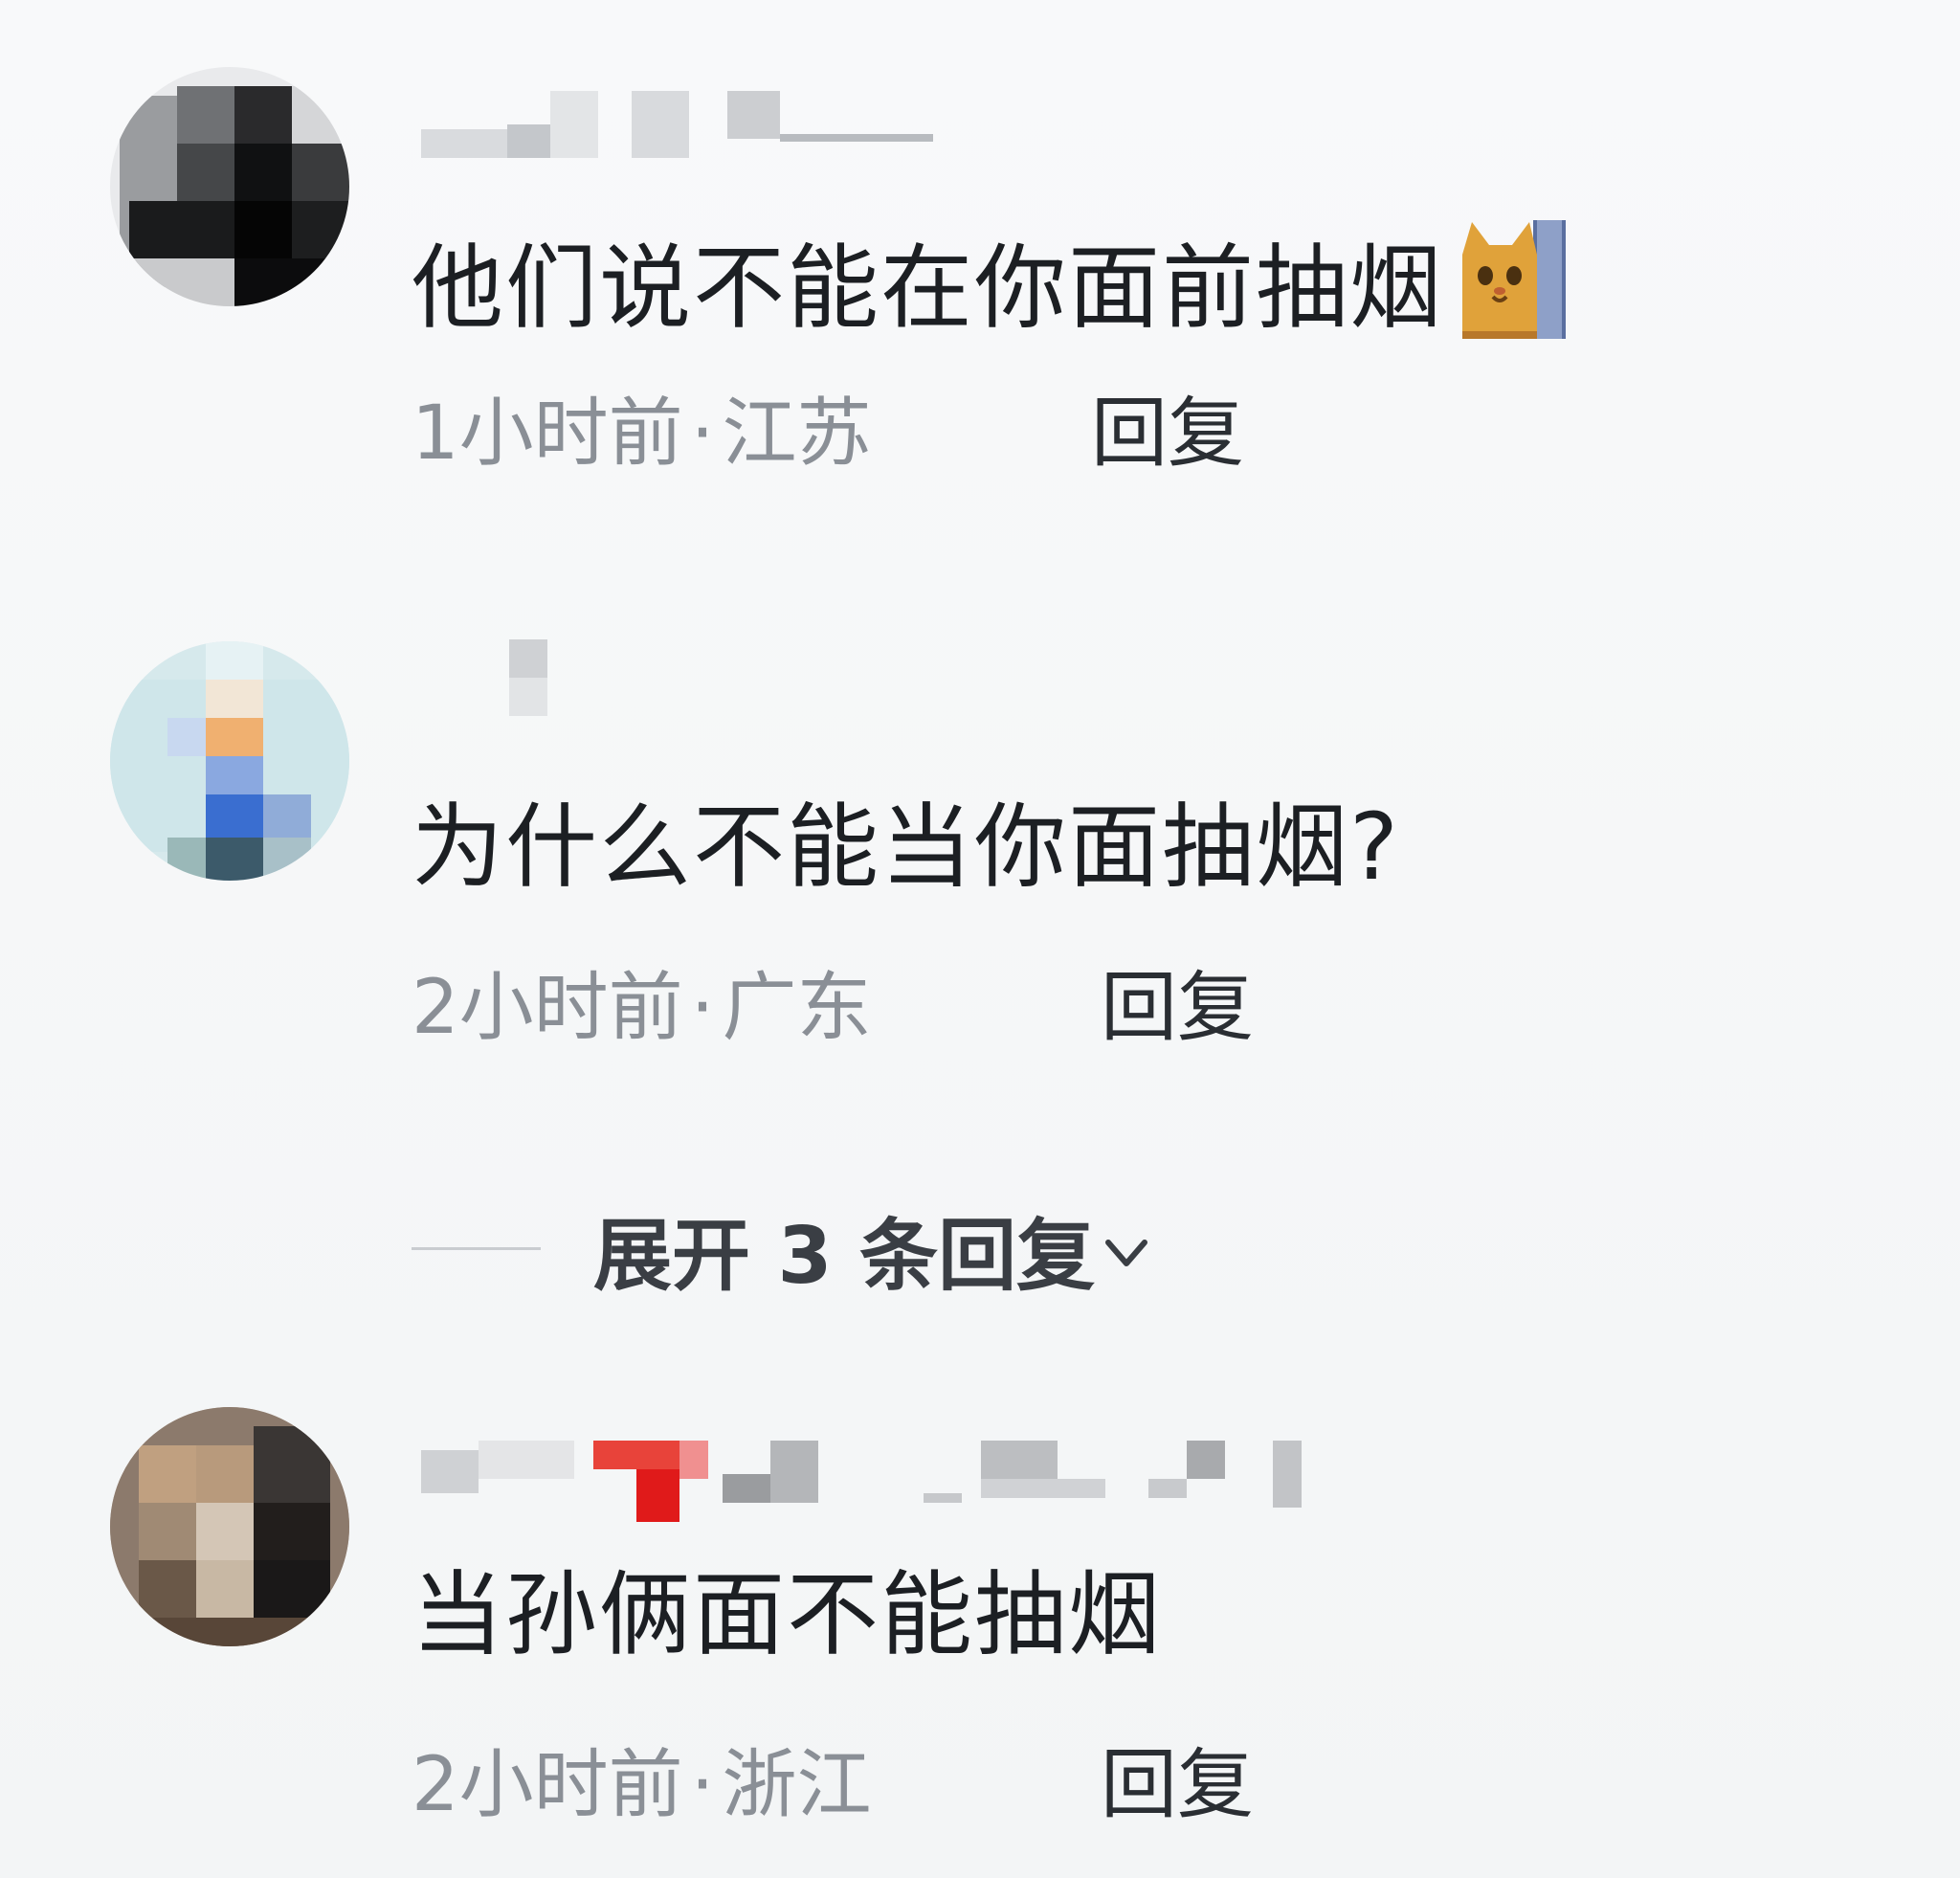  I want to click on comment-meta: 1小时前 · 江苏, so click(641, 434).